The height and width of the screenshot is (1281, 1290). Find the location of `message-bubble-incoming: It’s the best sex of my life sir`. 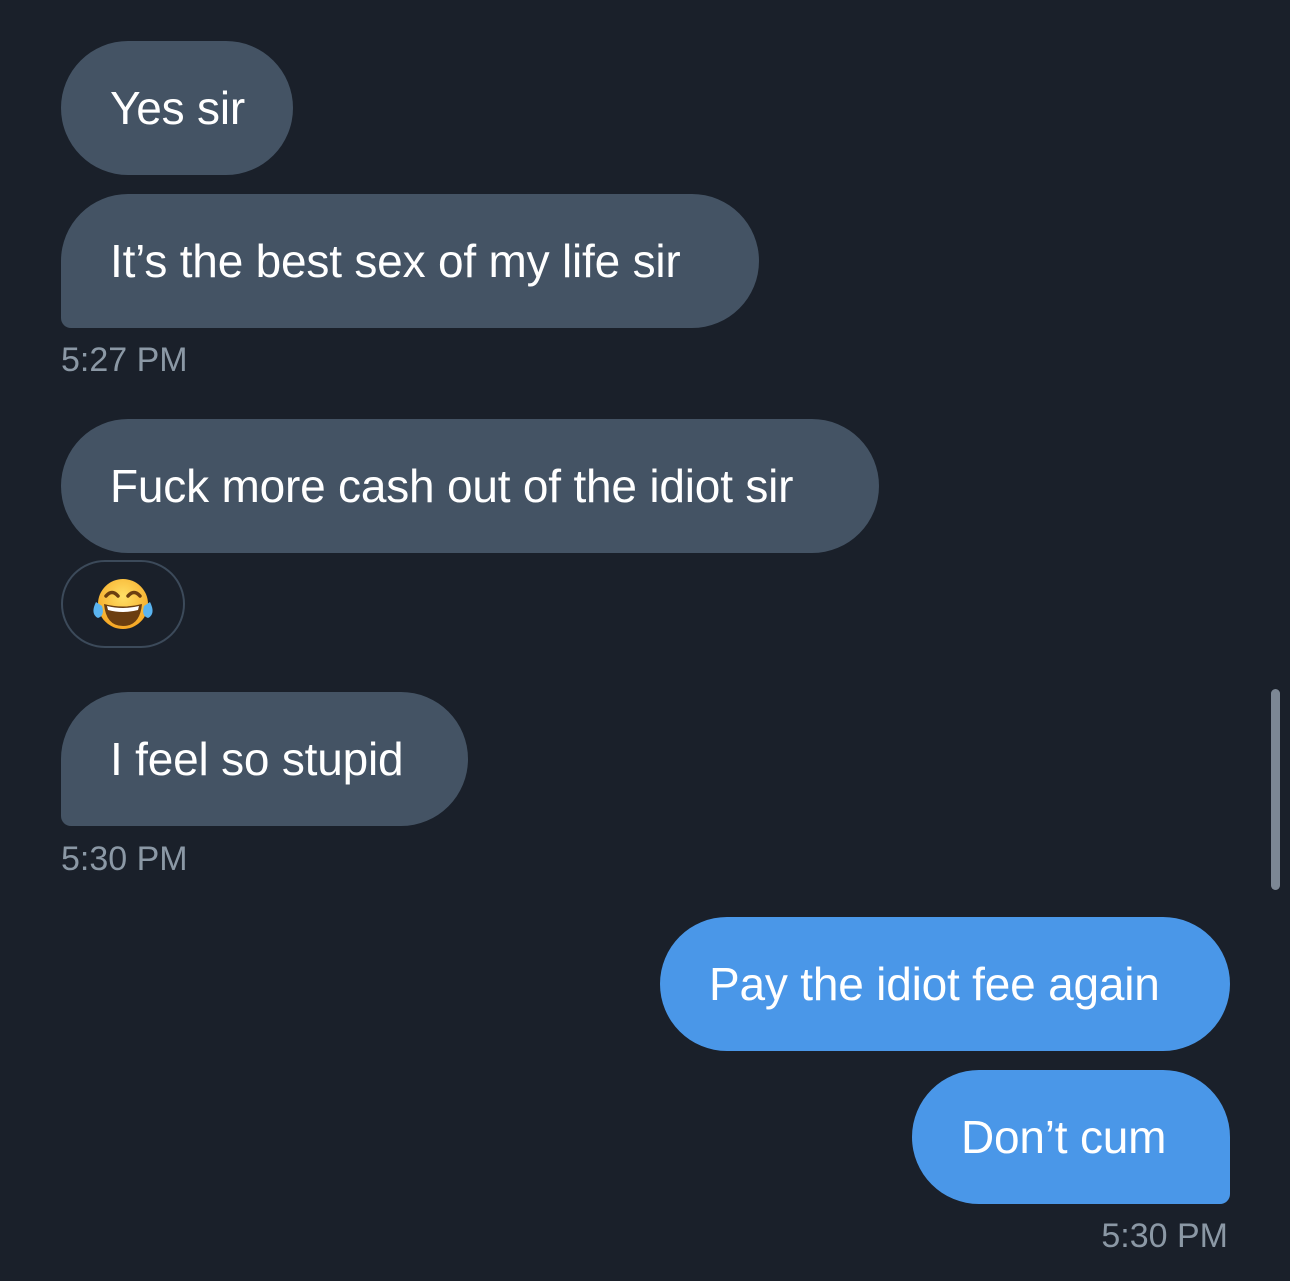

message-bubble-incoming: It’s the best sex of my life sir is located at coordinates (410, 261).